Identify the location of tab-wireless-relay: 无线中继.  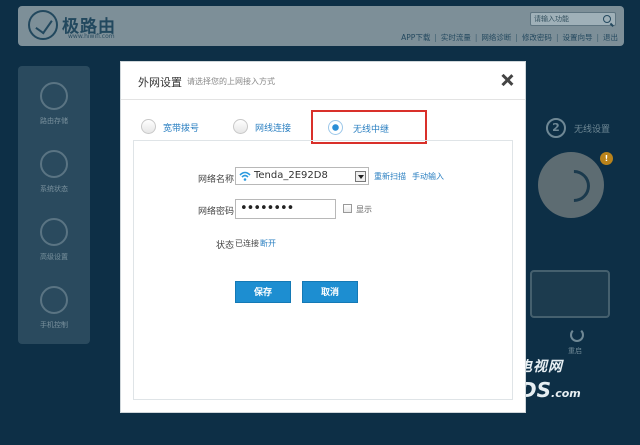
(369, 127).